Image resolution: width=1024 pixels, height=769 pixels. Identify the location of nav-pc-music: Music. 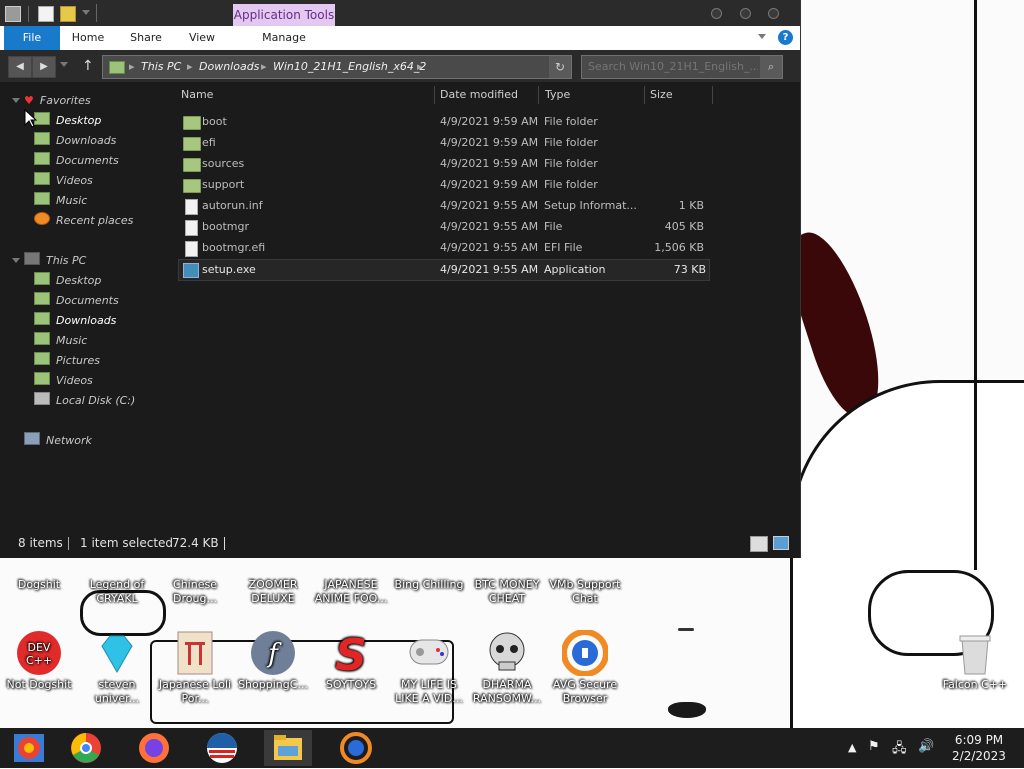
(60, 341).